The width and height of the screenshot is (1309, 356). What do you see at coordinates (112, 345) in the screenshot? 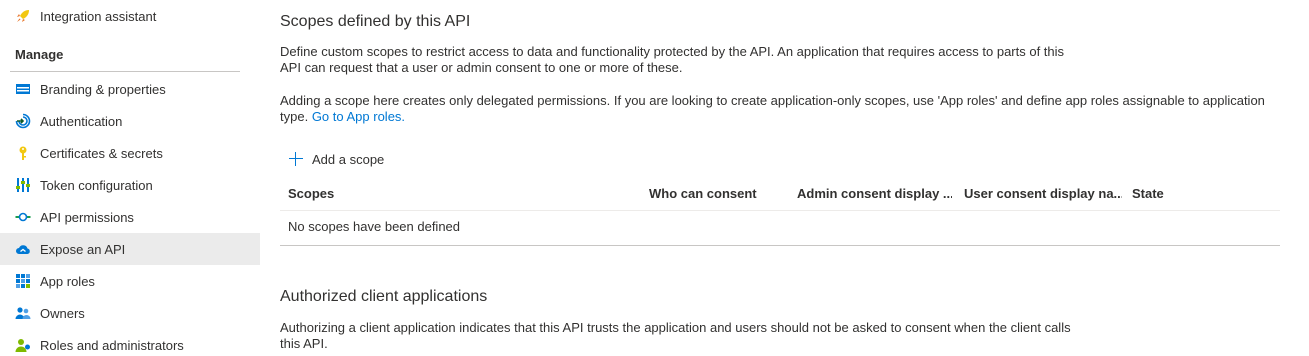
I see `sidebar-item-label: Roles and administrators` at bounding box center [112, 345].